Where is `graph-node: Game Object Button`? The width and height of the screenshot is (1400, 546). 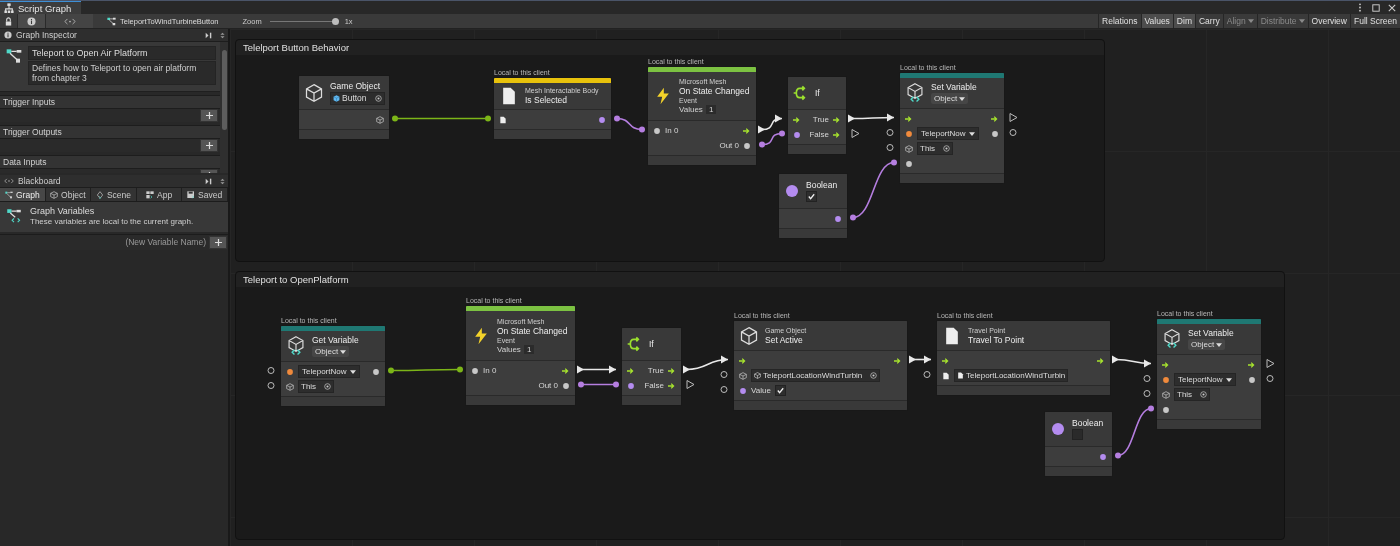
graph-node: Game Object Button is located at coordinates (344, 107).